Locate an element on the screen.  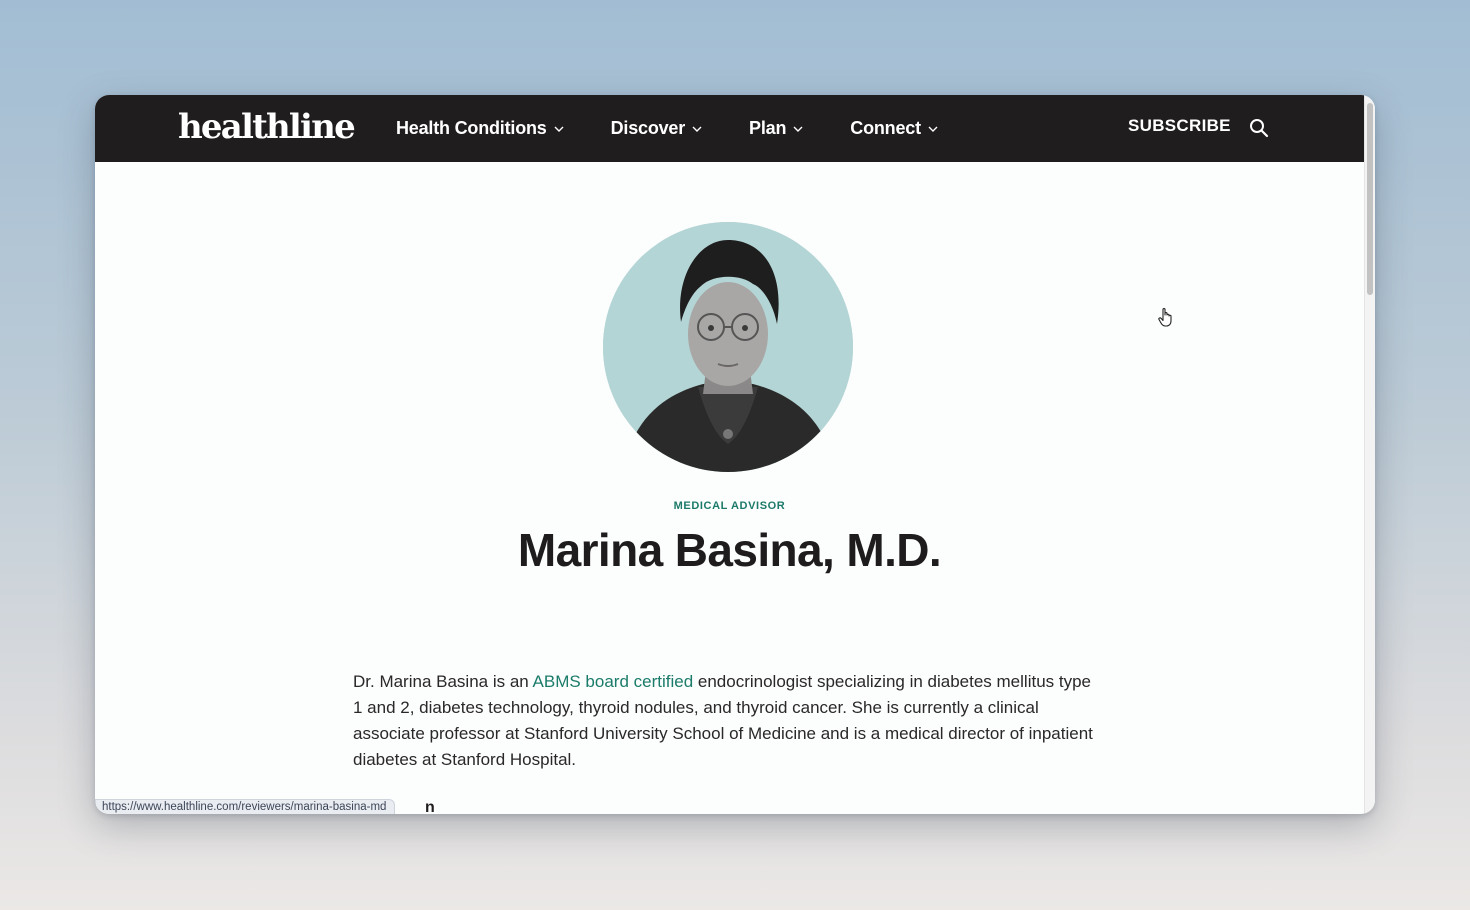
main-nav: Health Conditions Discover Plan Connect is located at coordinates (690, 128).